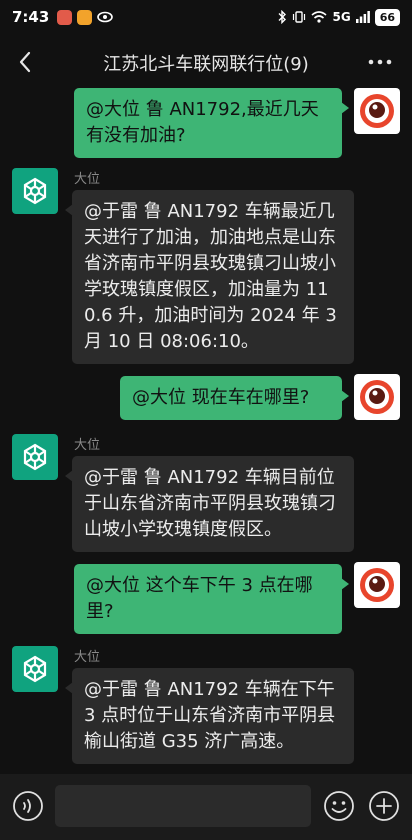 This screenshot has height=840, width=412. Describe the element at coordinates (341, 17) in the screenshot. I see `network-type: 5G` at that location.